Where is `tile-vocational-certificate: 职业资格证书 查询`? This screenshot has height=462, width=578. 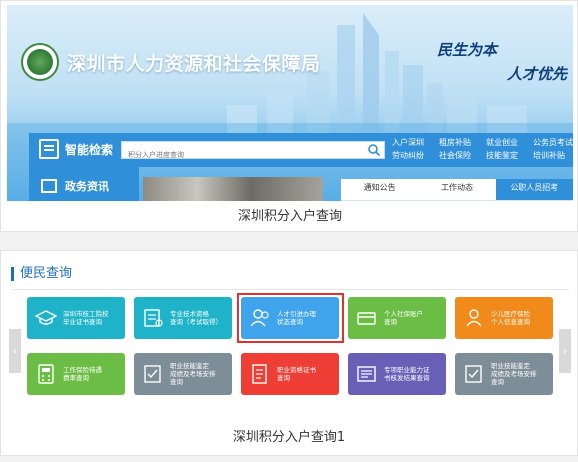
tile-vocational-certificate: 职业资格证书 查询 is located at coordinates (290, 374).